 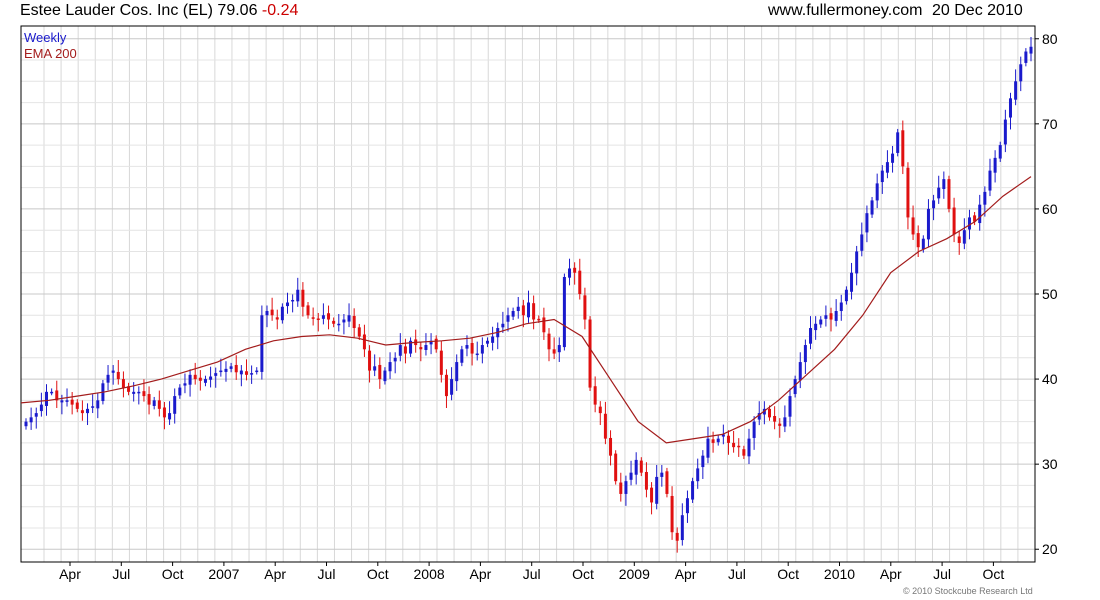 What do you see at coordinates (839, 574) in the screenshot?
I see `x-tick-label: 2010` at bounding box center [839, 574].